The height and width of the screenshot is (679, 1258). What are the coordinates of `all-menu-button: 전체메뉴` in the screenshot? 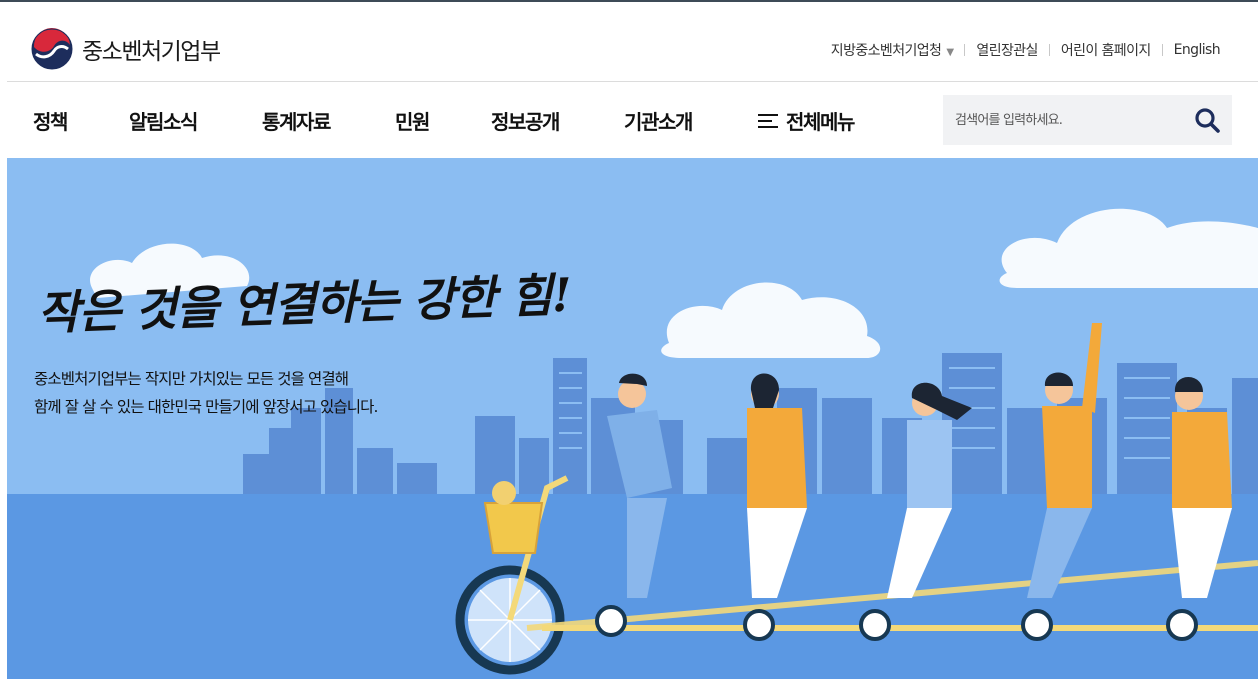 It's located at (806, 120).